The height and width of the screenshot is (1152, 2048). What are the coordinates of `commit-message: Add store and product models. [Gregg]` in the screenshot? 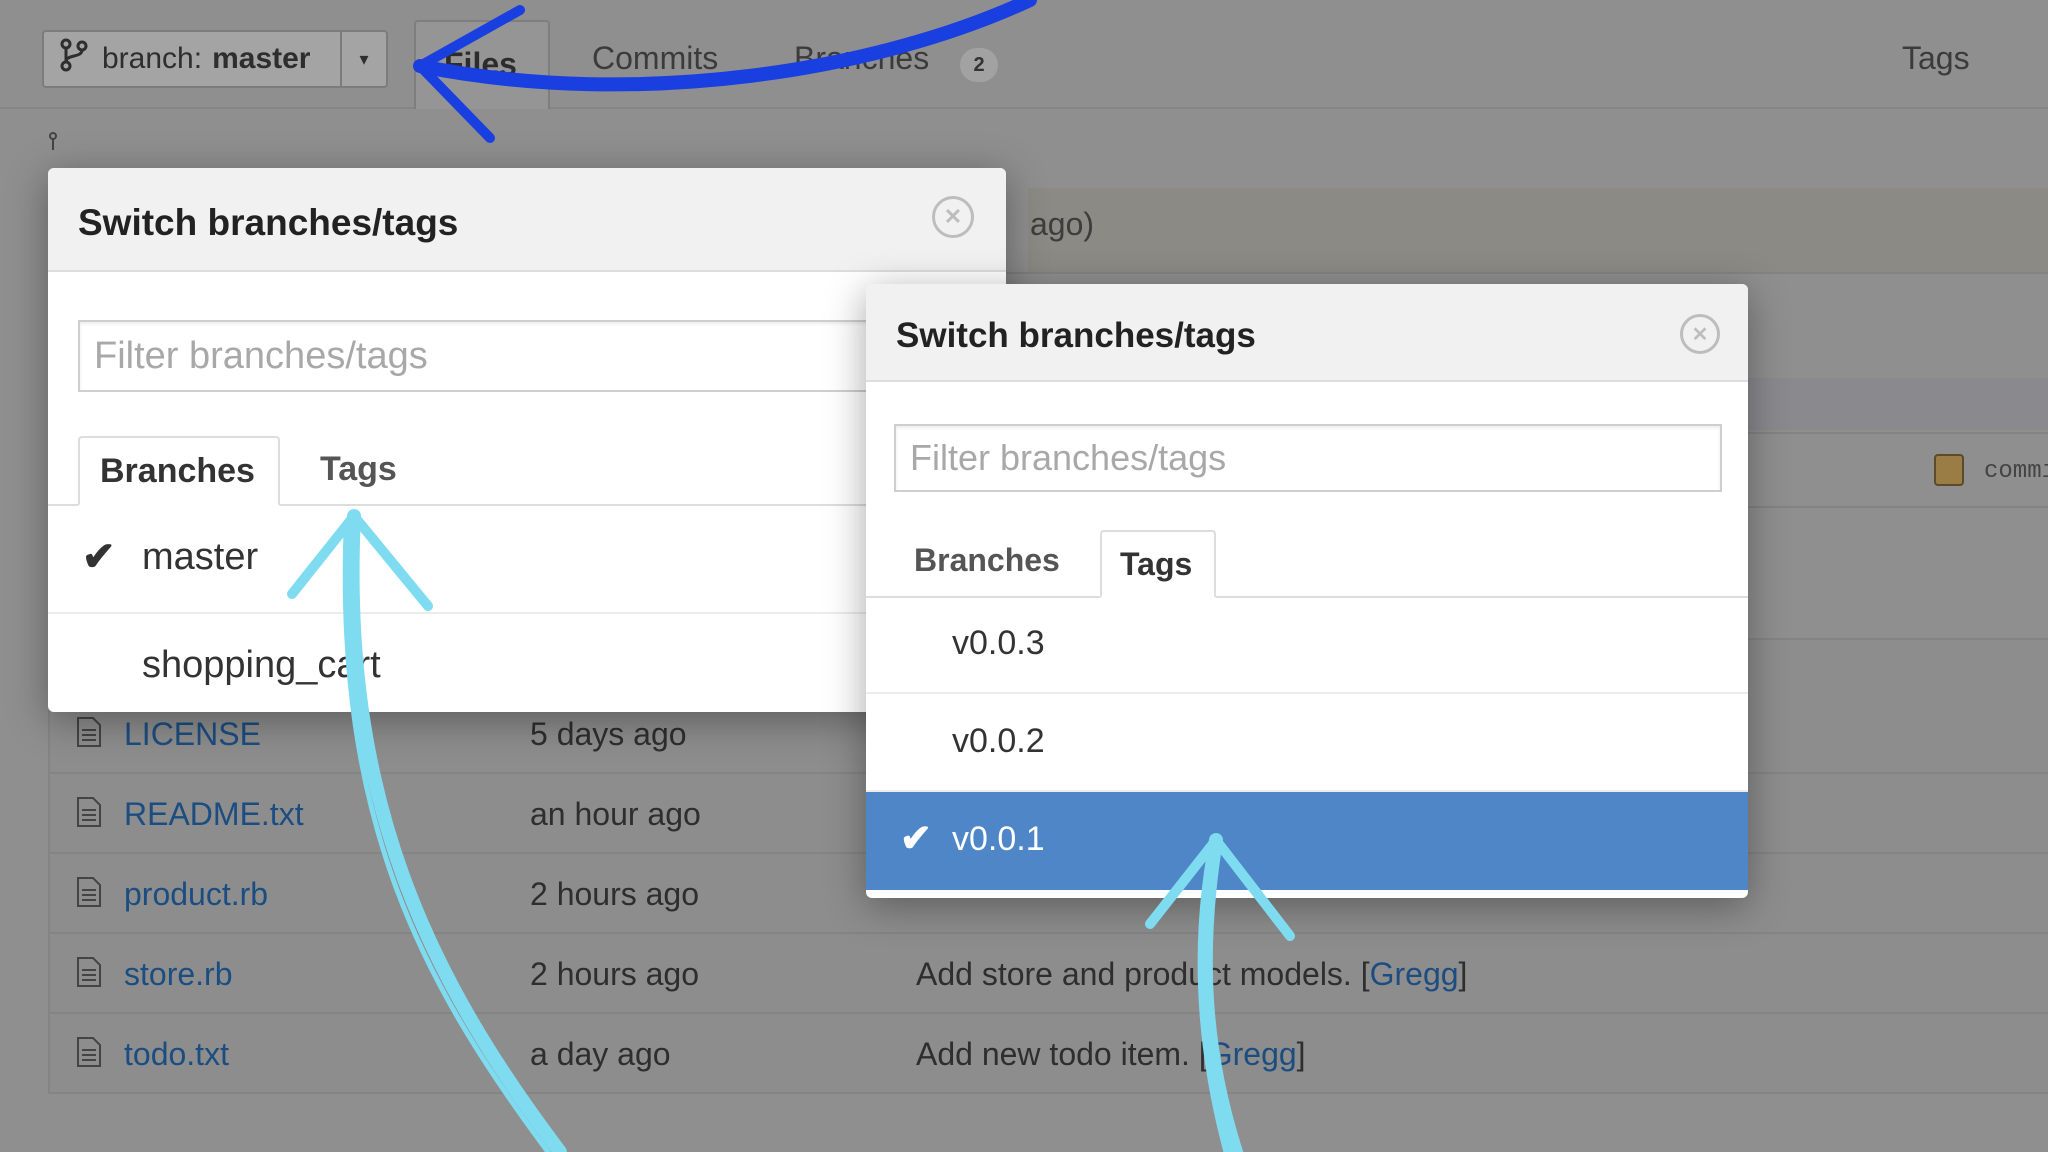 It's located at (1191, 974).